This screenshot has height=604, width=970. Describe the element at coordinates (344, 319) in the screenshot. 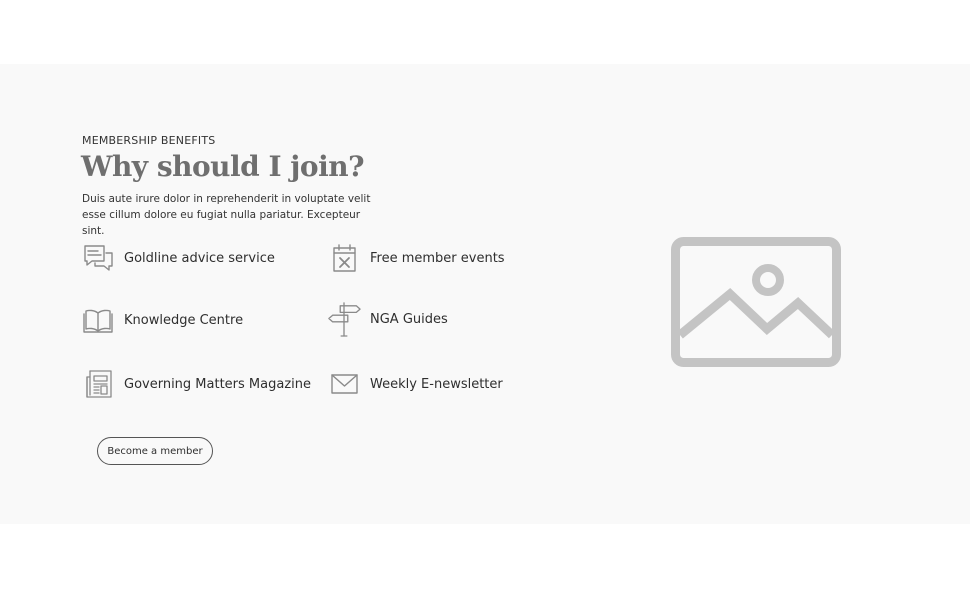

I see `signpost-icon` at that location.